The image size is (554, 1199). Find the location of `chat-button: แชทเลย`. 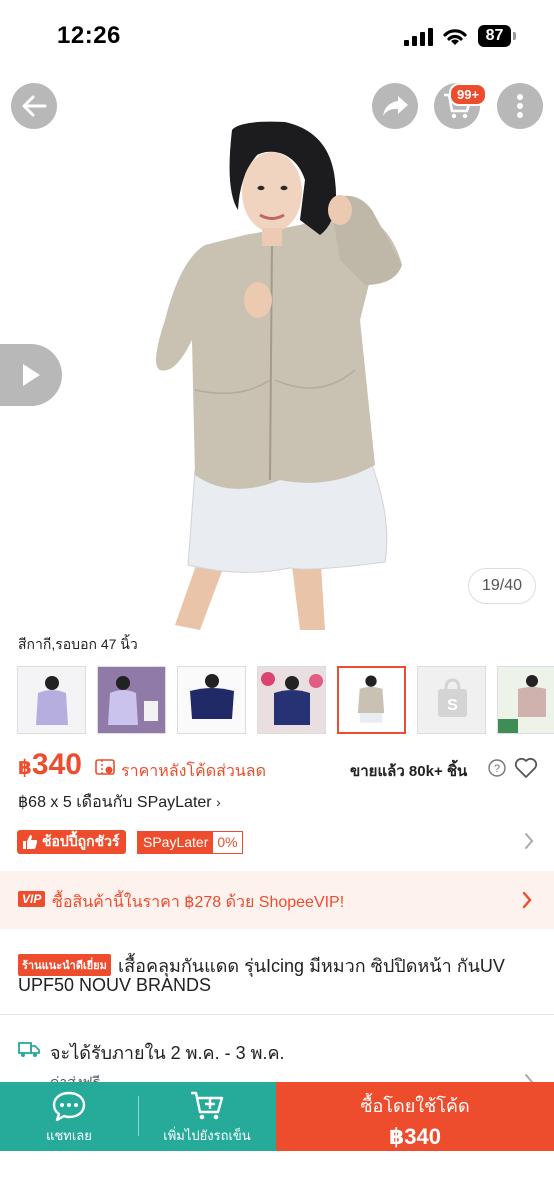

chat-button: แชทเลย is located at coordinates (69, 1116).